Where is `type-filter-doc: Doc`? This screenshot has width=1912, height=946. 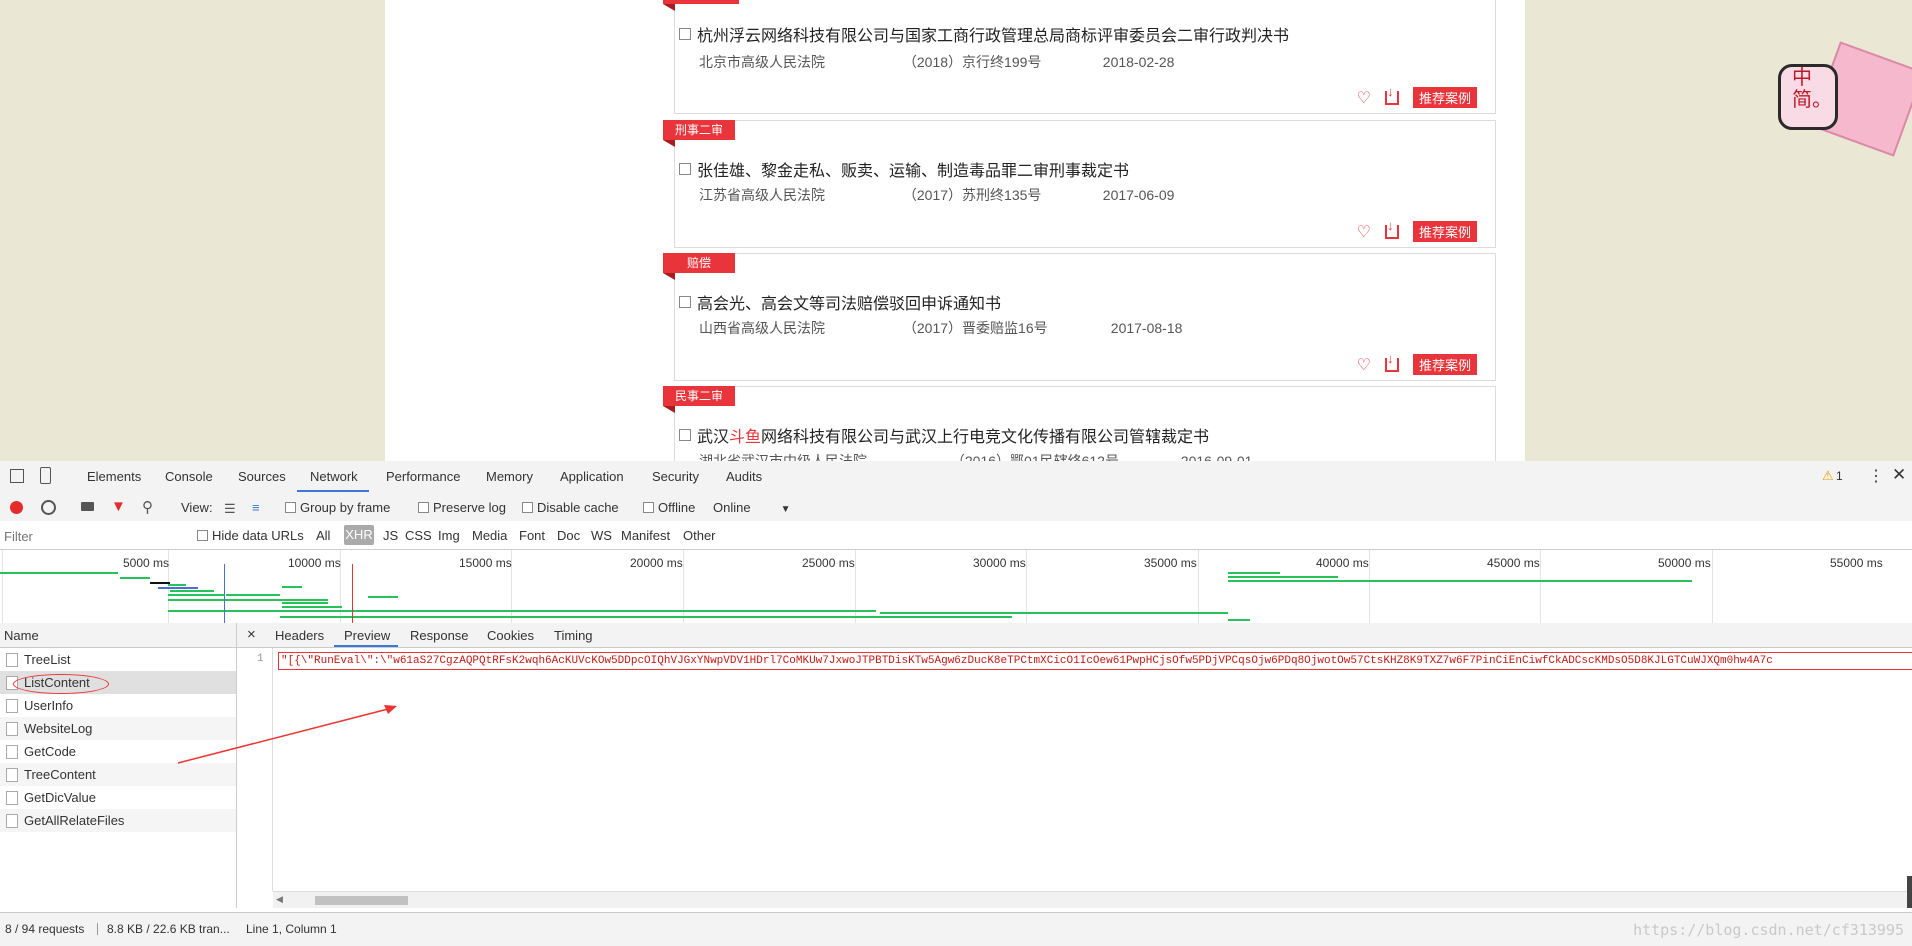 type-filter-doc: Doc is located at coordinates (568, 535).